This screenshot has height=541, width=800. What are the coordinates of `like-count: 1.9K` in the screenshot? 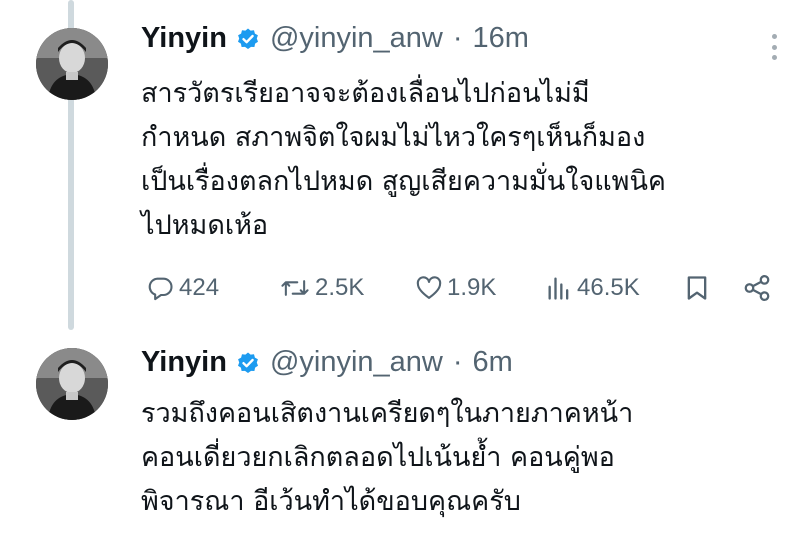 It's located at (472, 287).